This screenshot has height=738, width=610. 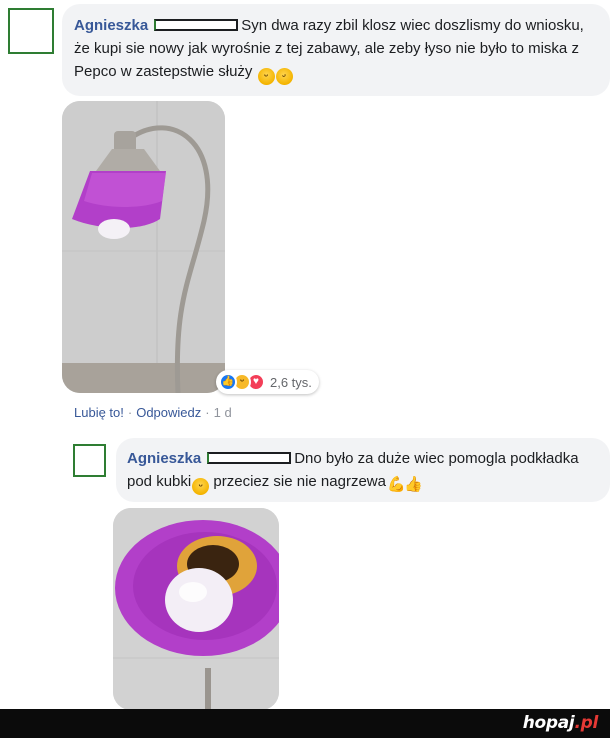 I want to click on reaction-count: 2,6 tys., so click(x=291, y=382).